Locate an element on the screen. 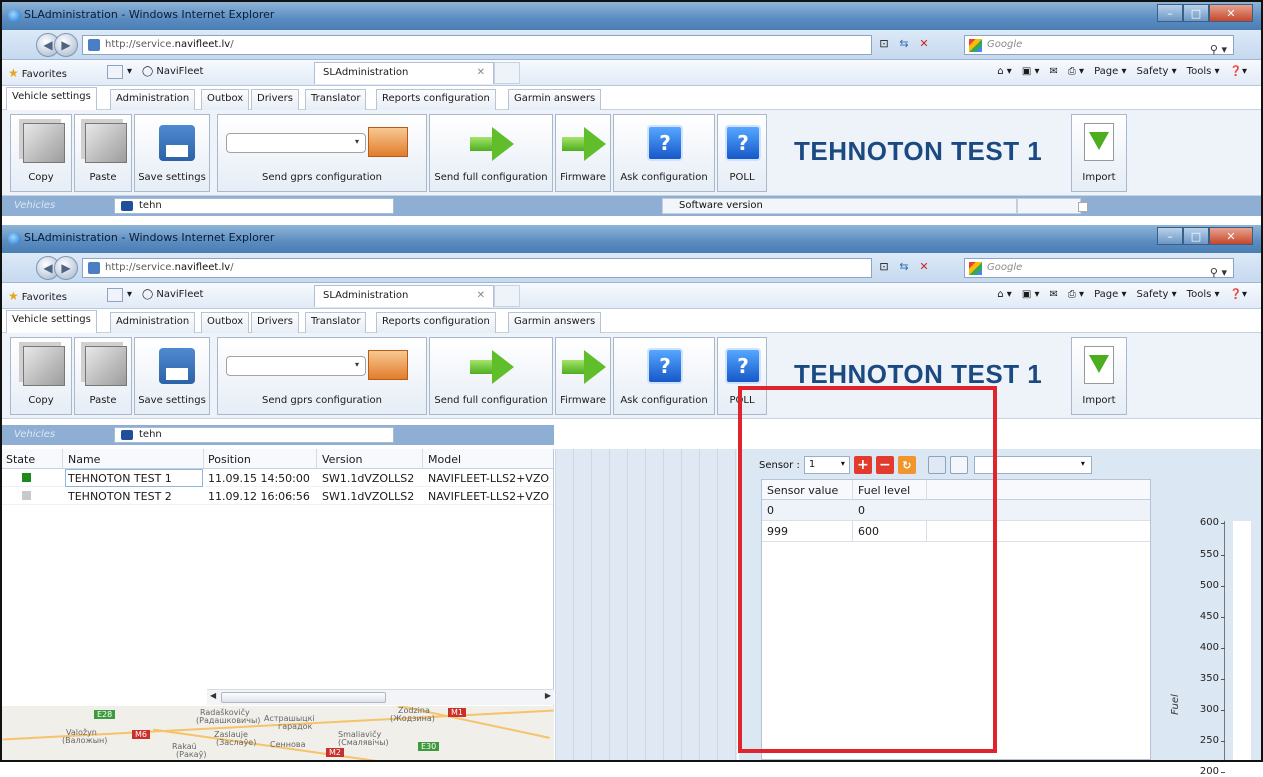 This screenshot has height=777, width=1263. poll-button: ? POLL is located at coordinates (742, 153).